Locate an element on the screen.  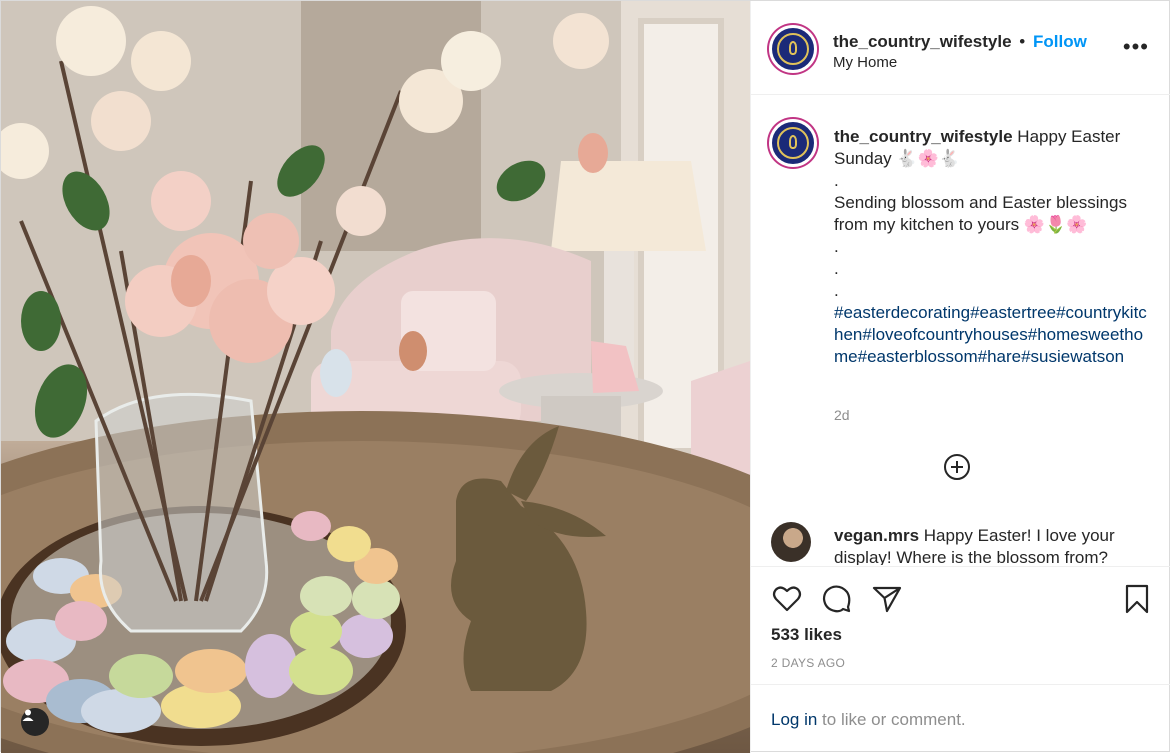
load-more-comments-icon is located at coordinates (957, 467).